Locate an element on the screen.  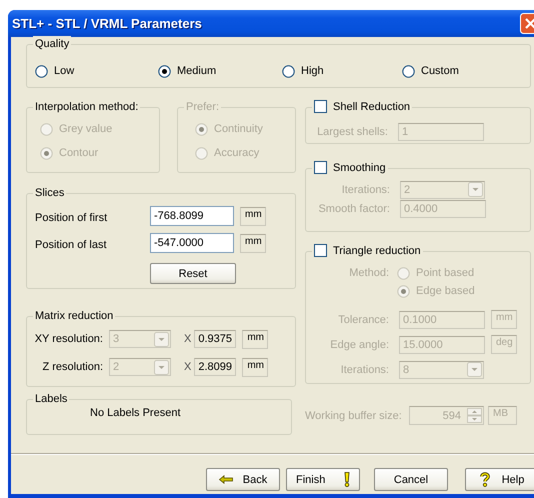
help-button: Help is located at coordinates (499, 479).